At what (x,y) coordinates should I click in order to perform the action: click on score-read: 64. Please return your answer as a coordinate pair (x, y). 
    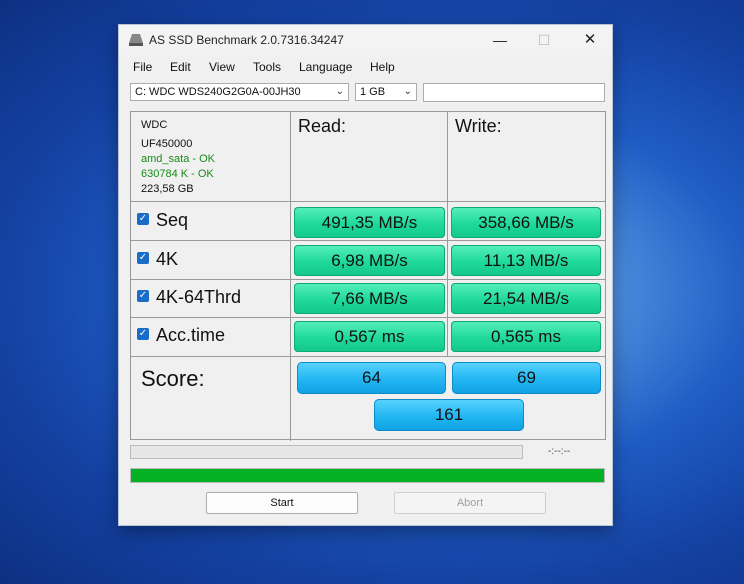
    Looking at the image, I should click on (371, 378).